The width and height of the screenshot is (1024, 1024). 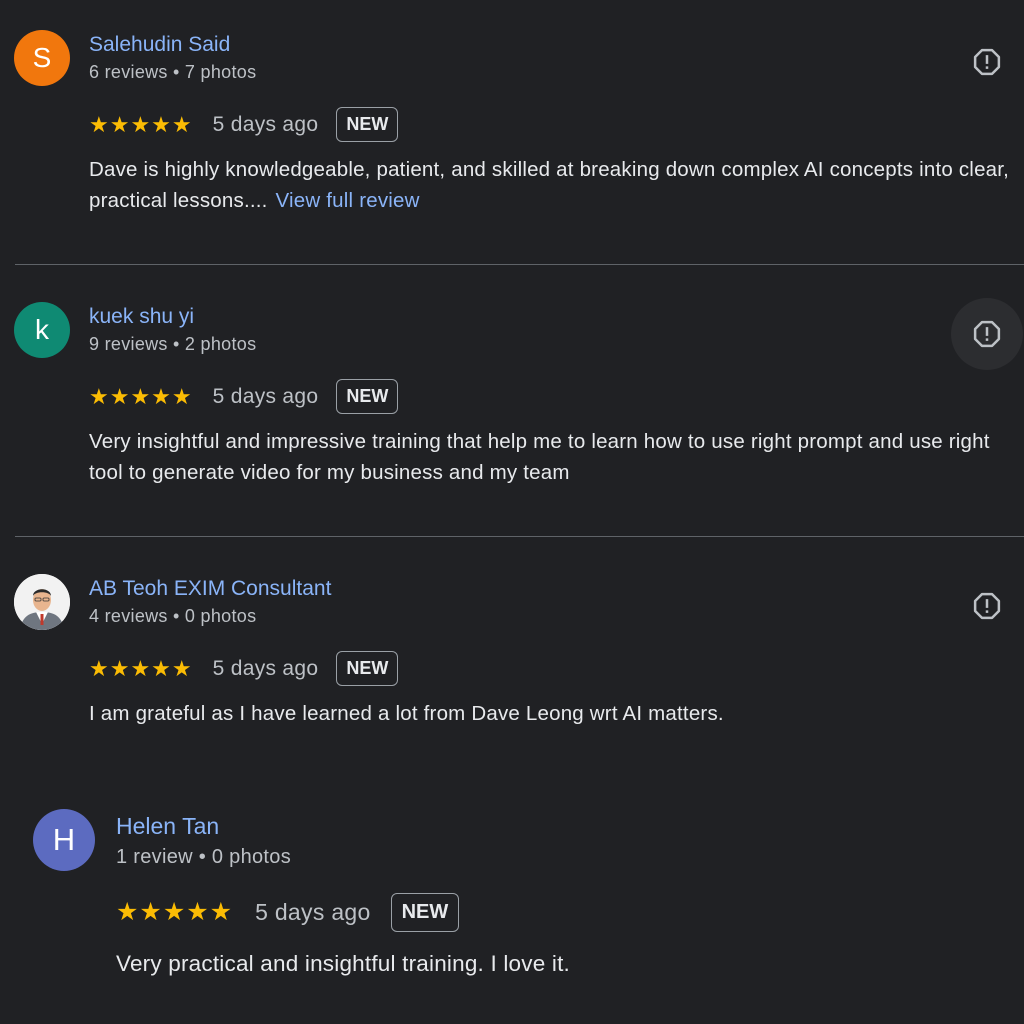 What do you see at coordinates (159, 45) in the screenshot?
I see `reviewer-name: Salehudin Said` at bounding box center [159, 45].